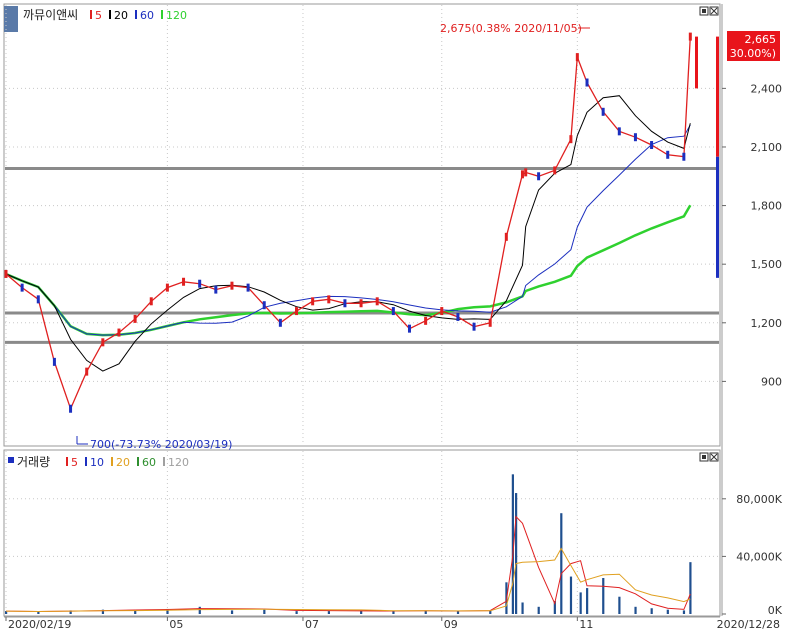  What do you see at coordinates (767, 147) in the screenshot?
I see `price-tick-label: 2,100` at bounding box center [767, 147].